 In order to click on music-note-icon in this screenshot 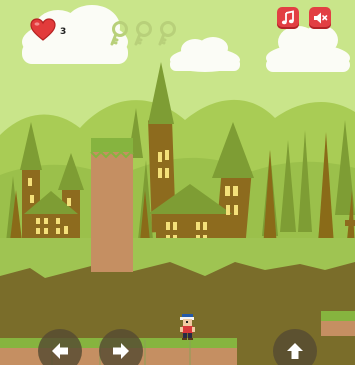, I will do `click(287, 17)`.